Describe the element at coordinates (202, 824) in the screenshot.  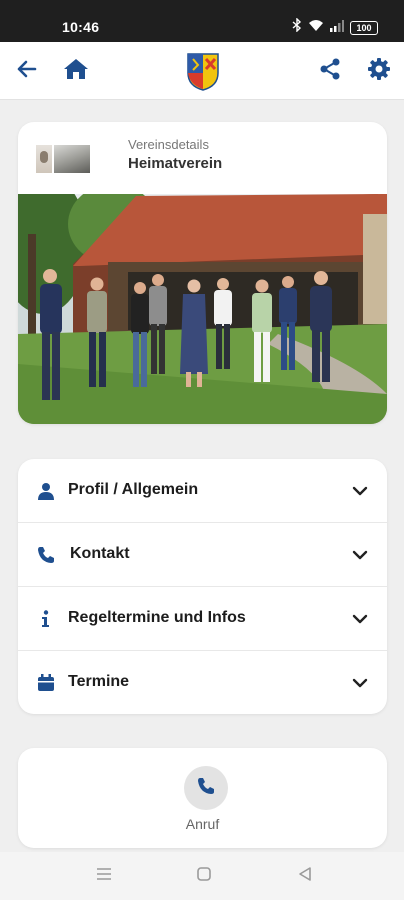
I see `call-label: Anruf` at that location.